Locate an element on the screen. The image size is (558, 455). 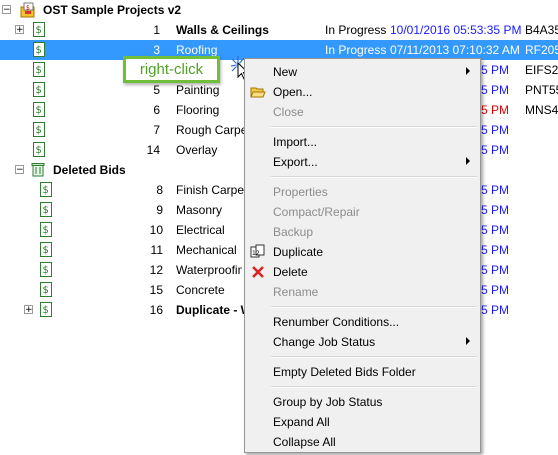
row-number: 15 is located at coordinates (156, 290).